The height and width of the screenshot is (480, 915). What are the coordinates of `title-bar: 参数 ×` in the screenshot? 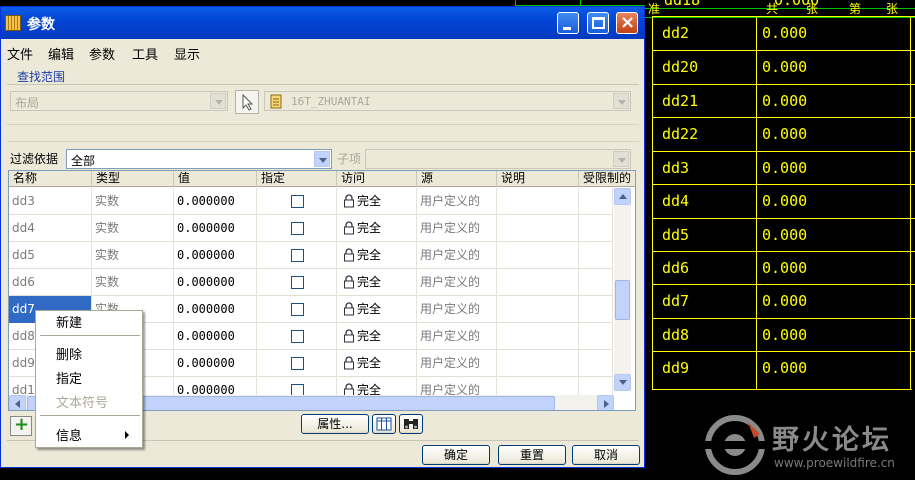 It's located at (322, 23).